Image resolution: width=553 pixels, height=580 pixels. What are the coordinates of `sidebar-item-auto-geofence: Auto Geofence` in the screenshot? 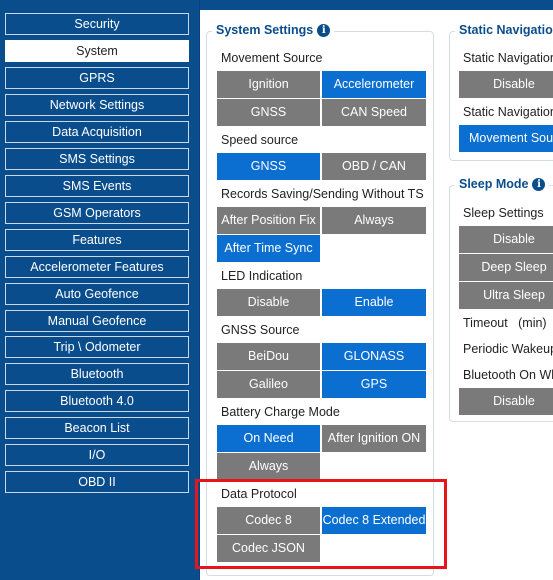 It's located at (97, 294).